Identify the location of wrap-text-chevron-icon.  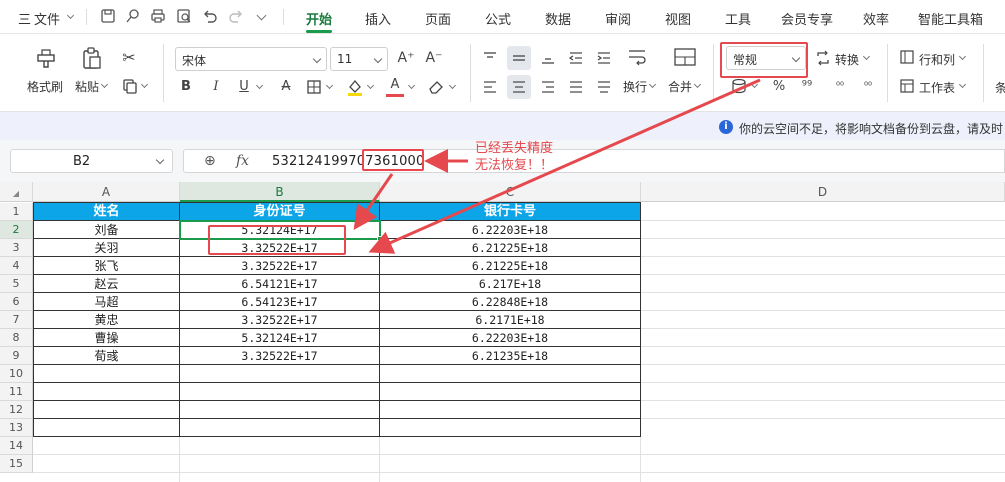
(652, 84).